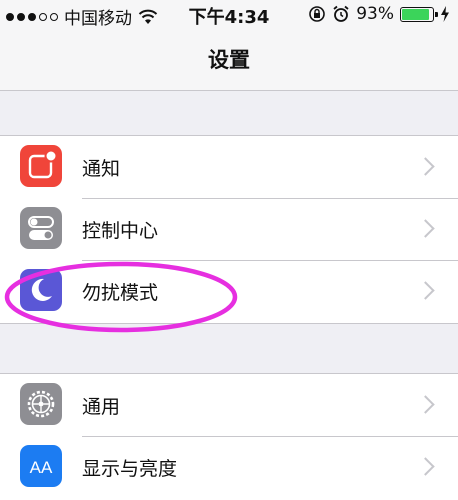 The height and width of the screenshot is (500, 458). Describe the element at coordinates (229, 405) in the screenshot. I see `settings-row-general: 通用` at that location.